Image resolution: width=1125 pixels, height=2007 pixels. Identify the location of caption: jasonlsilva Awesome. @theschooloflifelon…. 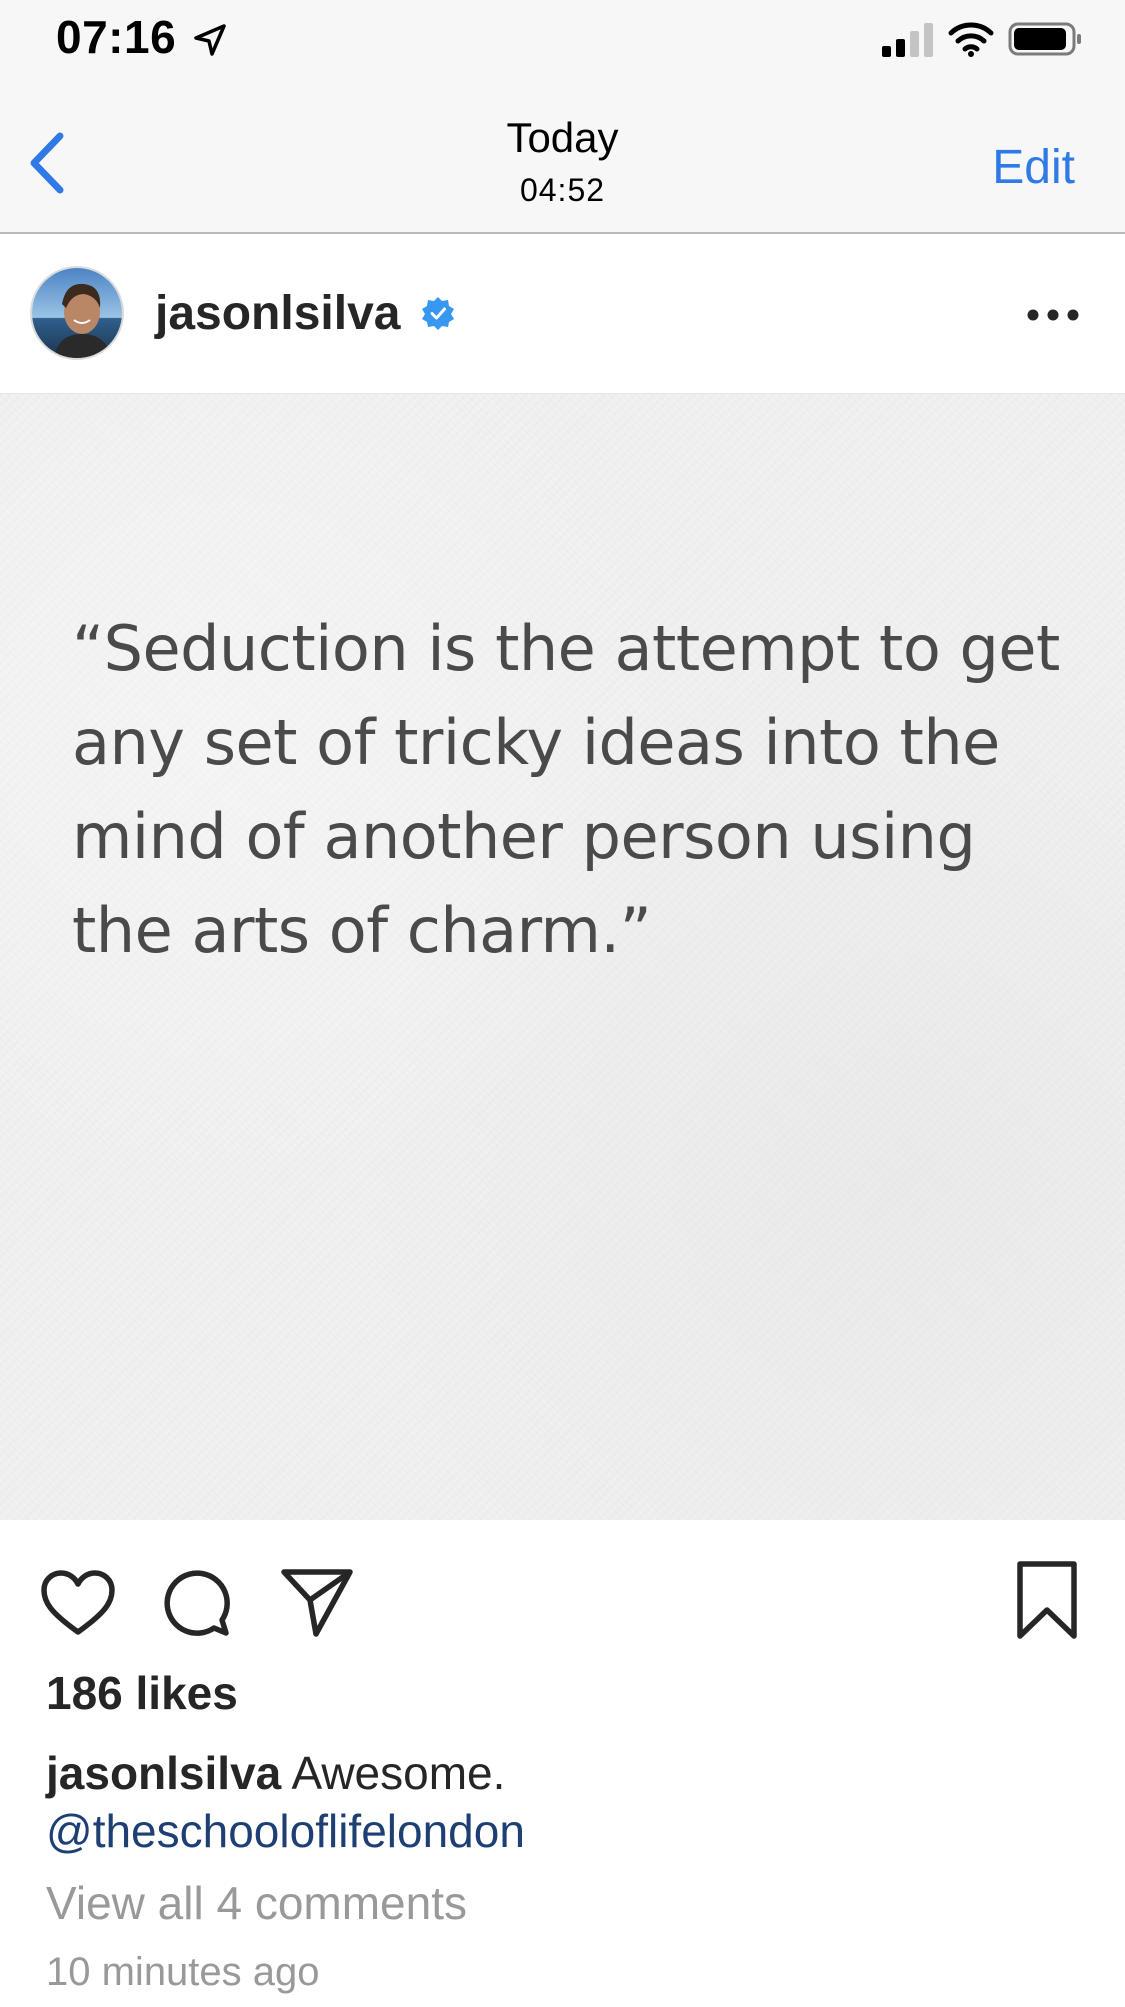
(566, 1802).